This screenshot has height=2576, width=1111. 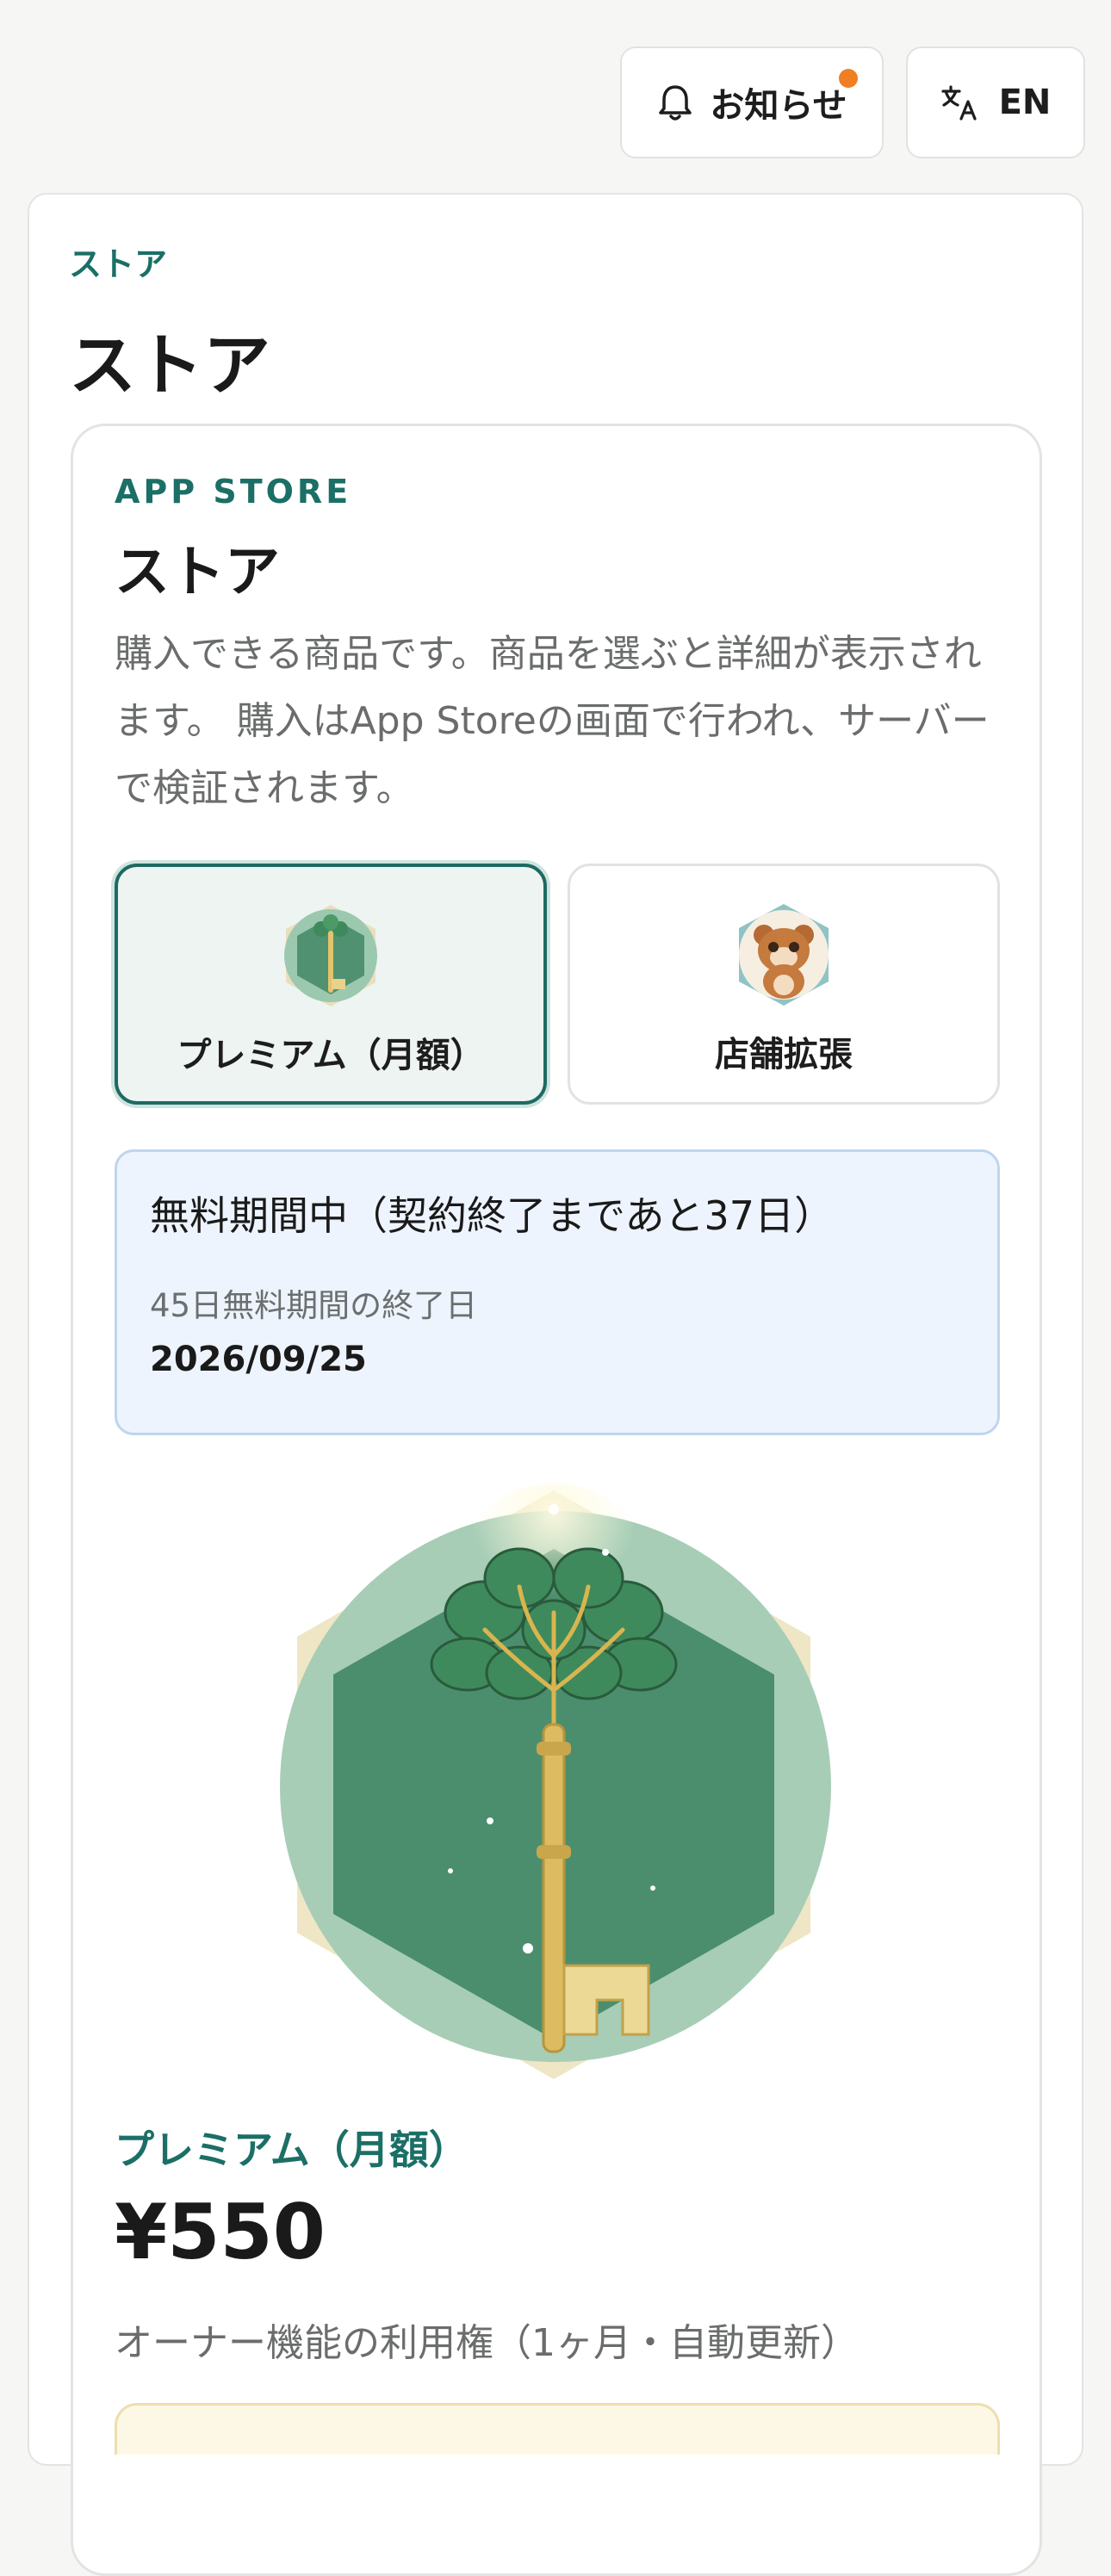 I want to click on bell-icon, so click(x=675, y=103).